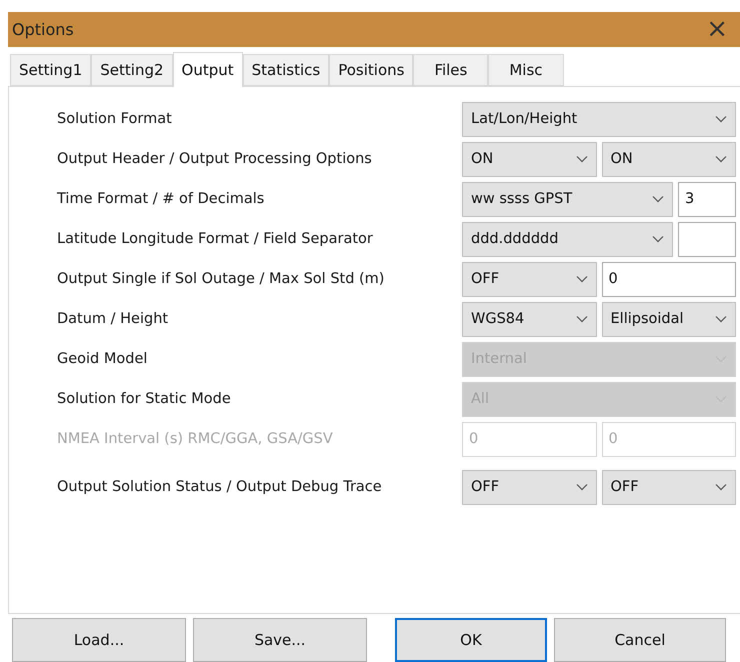 The image size is (740, 662). Describe the element at coordinates (207, 69) in the screenshot. I see `tab: Output` at that location.